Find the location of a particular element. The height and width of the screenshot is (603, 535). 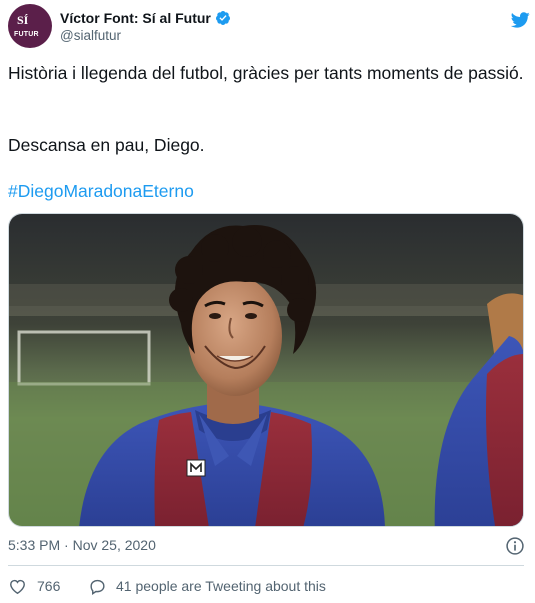

speech-bubble-icon is located at coordinates (97, 587).